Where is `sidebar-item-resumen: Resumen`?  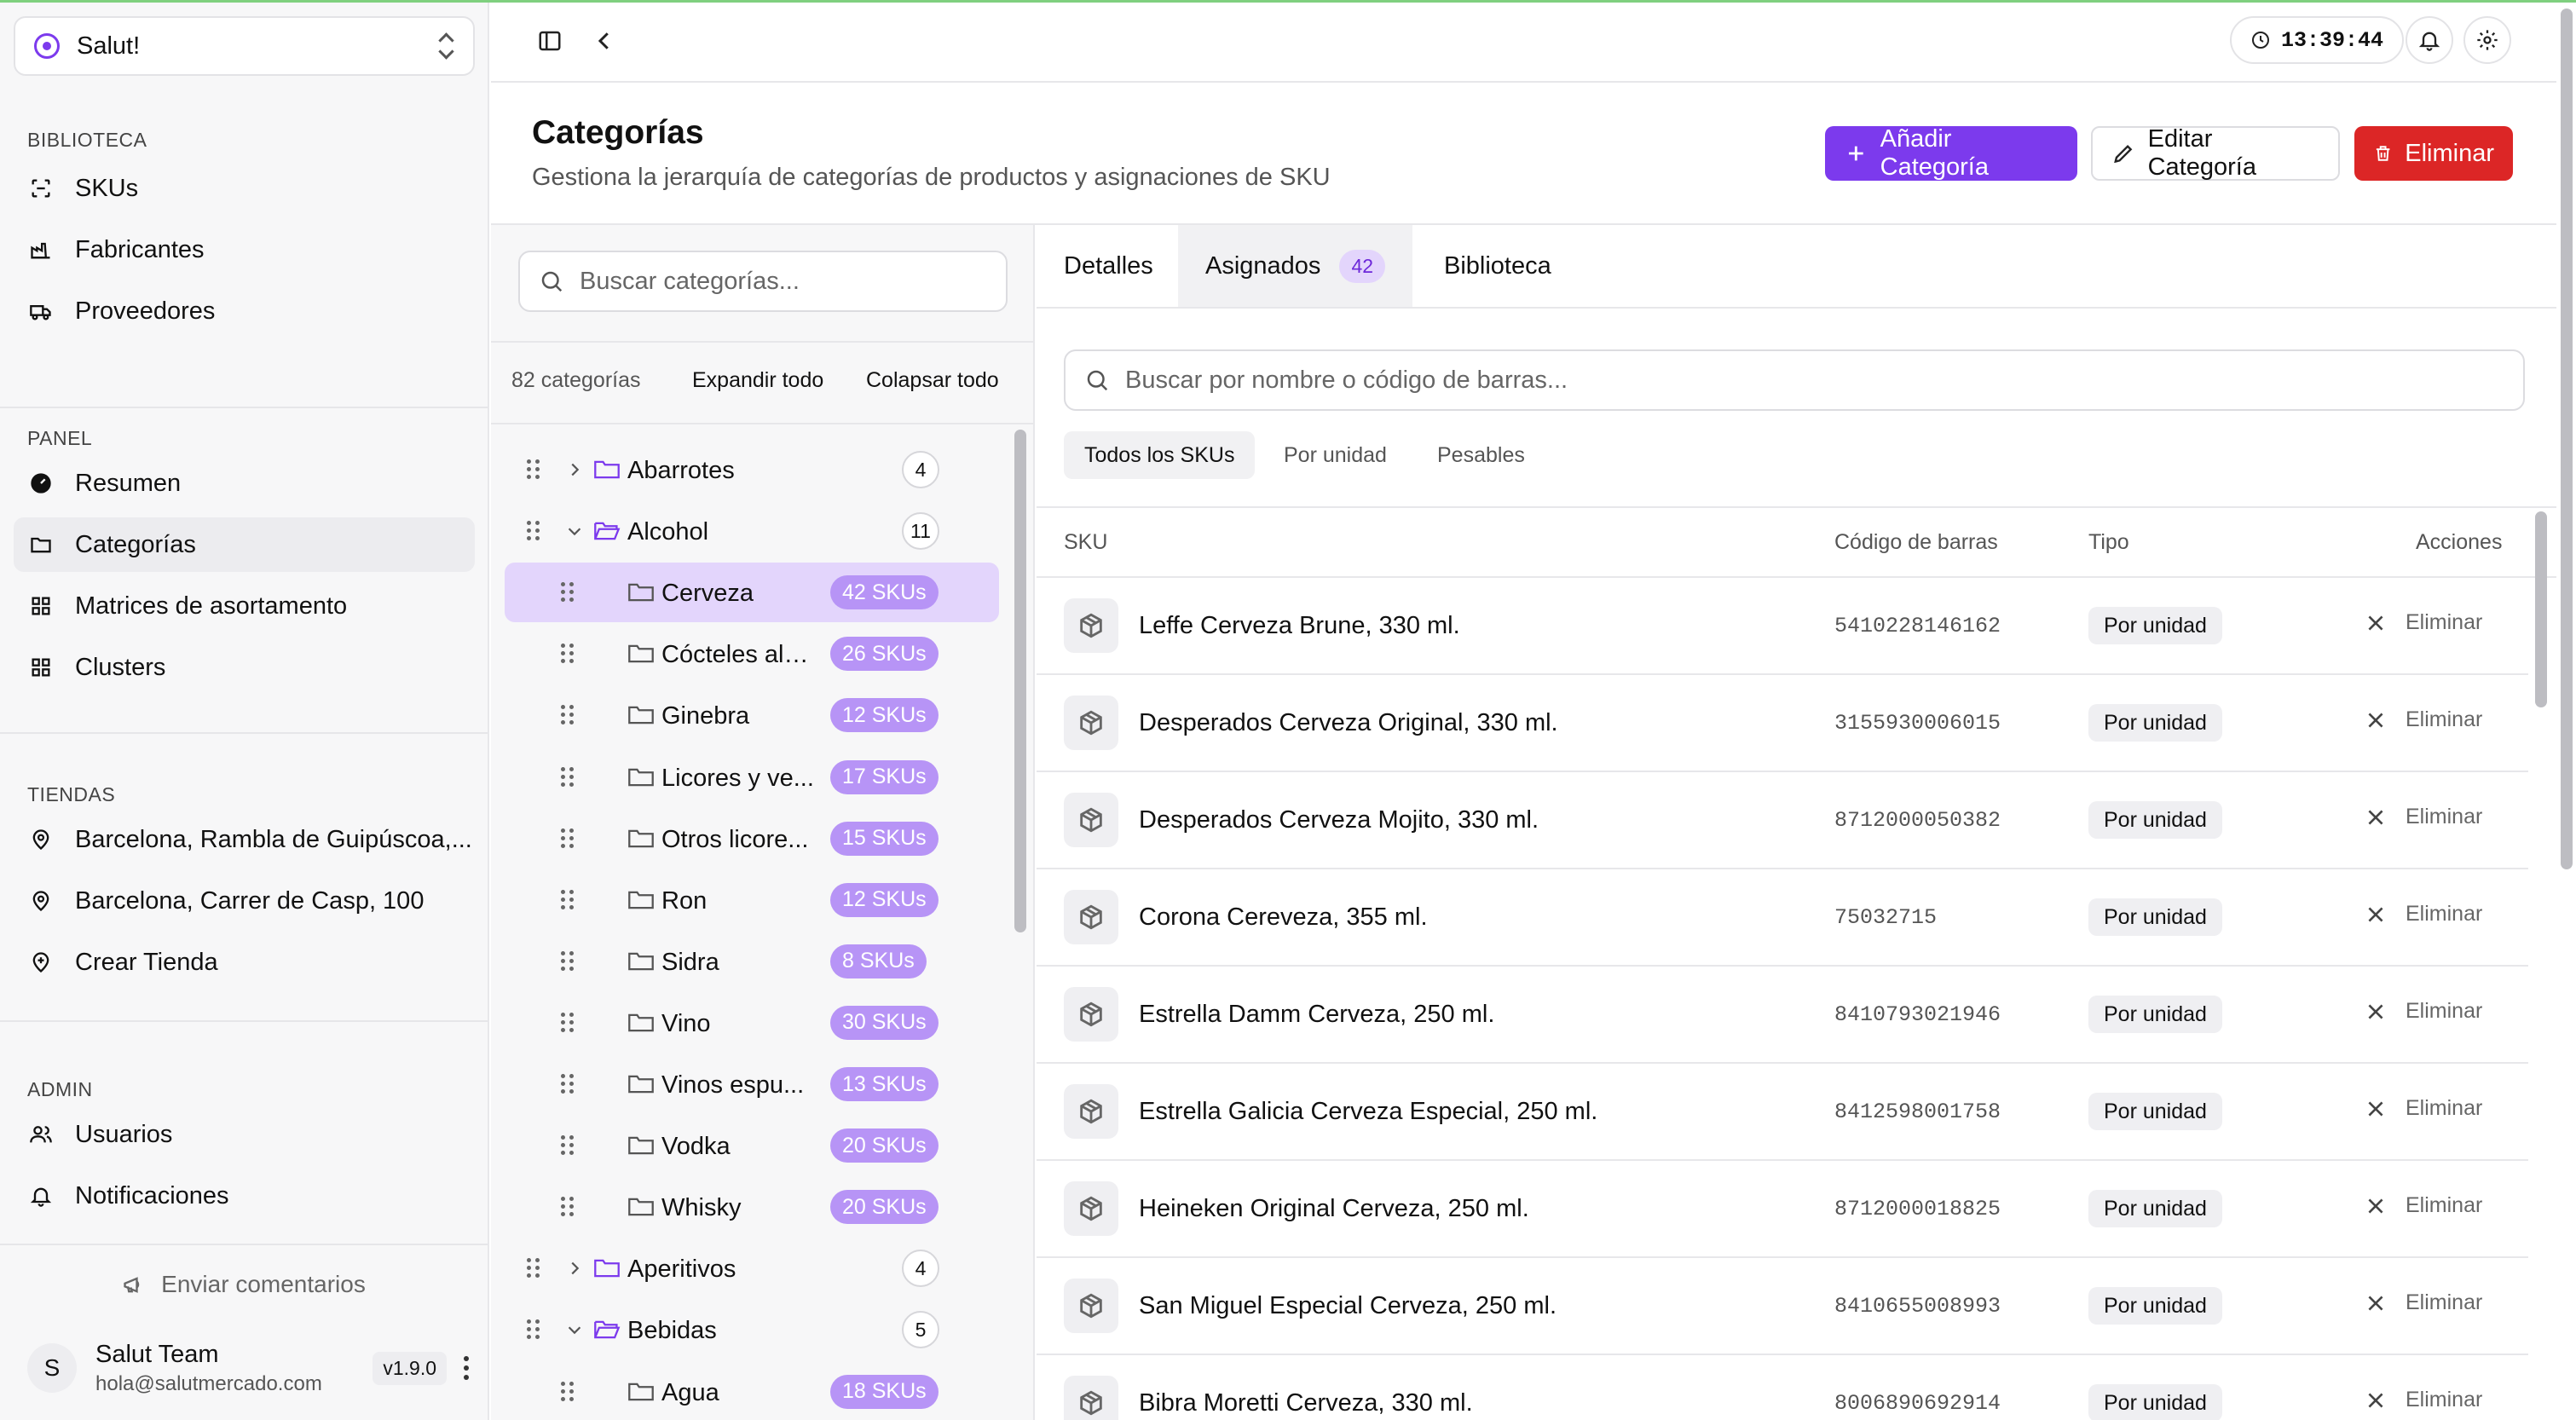
sidebar-item-resumen: Resumen is located at coordinates (244, 483).